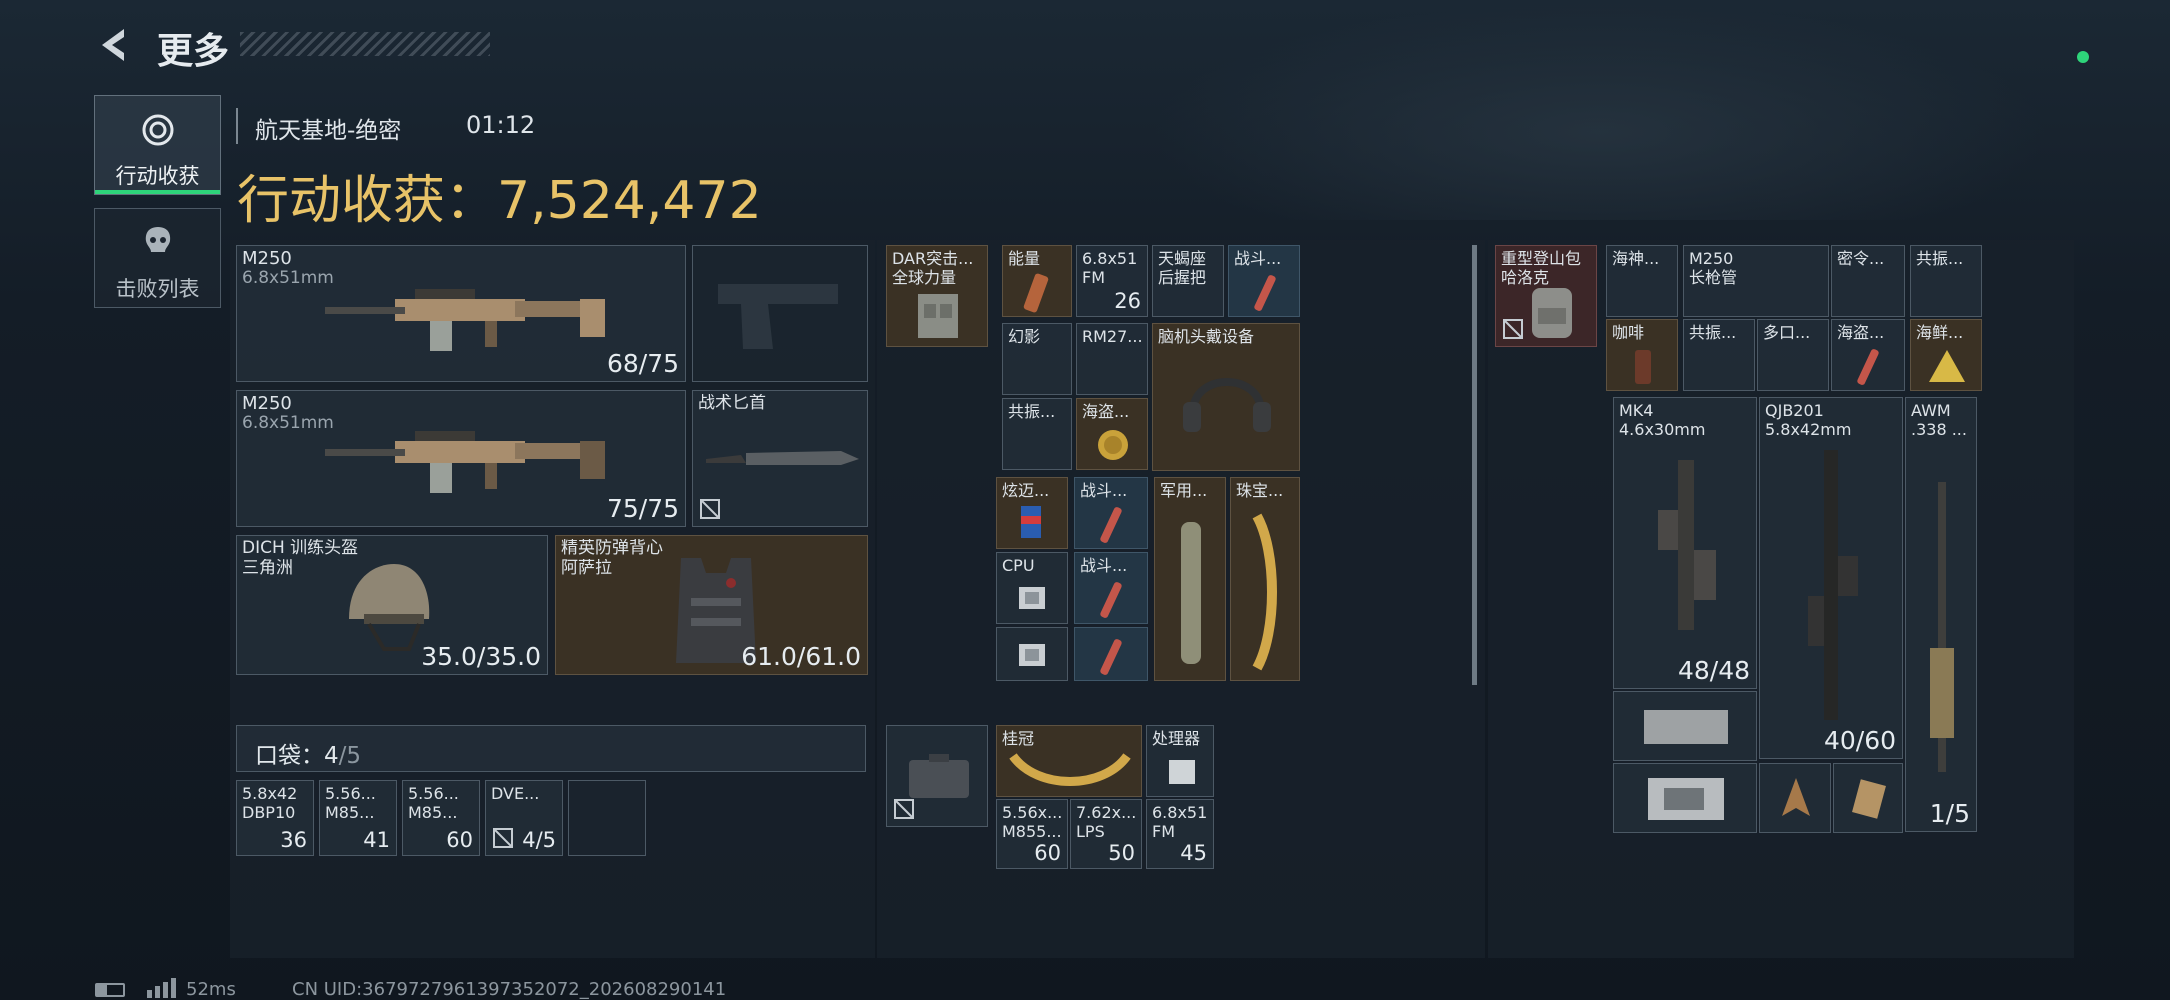 The image size is (2170, 1000). I want to click on melee-slot: 战术匕首, so click(780, 458).